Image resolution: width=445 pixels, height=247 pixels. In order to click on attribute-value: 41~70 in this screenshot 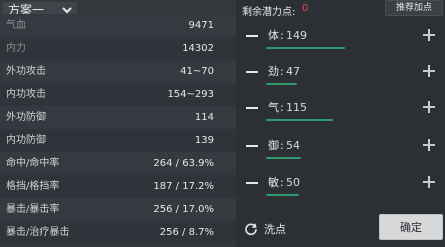, I will do `click(197, 71)`.